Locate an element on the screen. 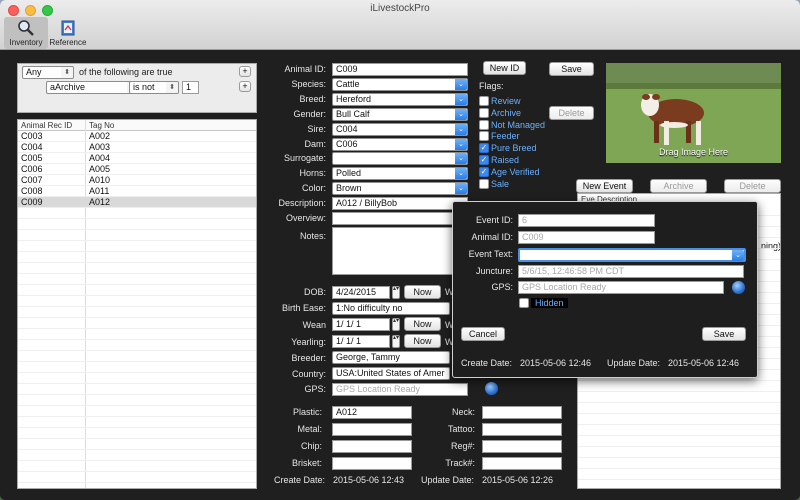 Image resolution: width=800 pixels, height=500 pixels. gender-value: Bull Calf is located at coordinates (353, 114).